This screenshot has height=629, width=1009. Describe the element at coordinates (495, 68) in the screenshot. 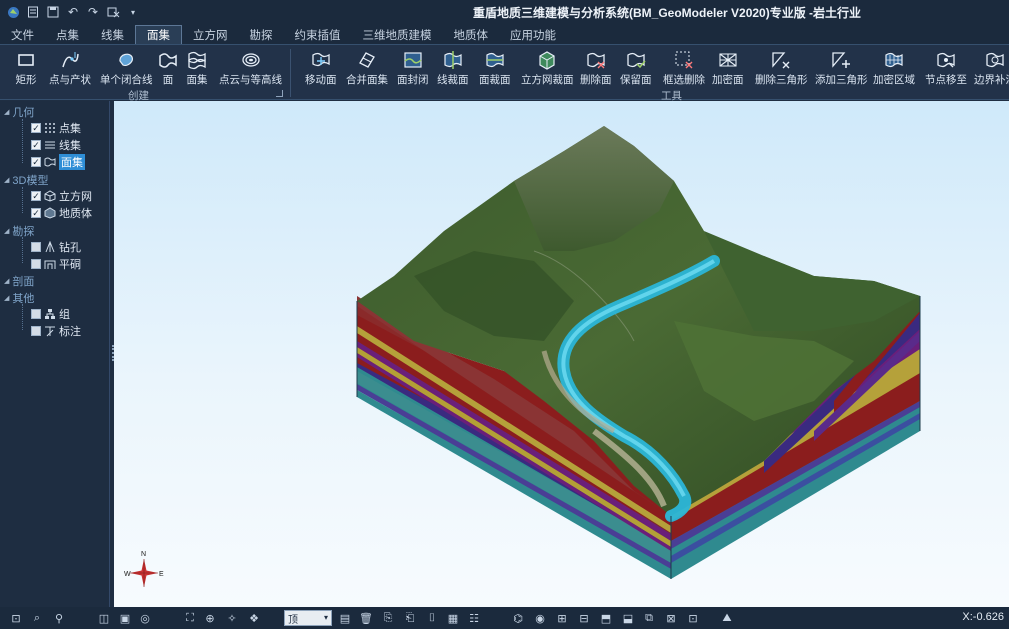

I see `surface-cut-surface-button: 面裁面` at that location.